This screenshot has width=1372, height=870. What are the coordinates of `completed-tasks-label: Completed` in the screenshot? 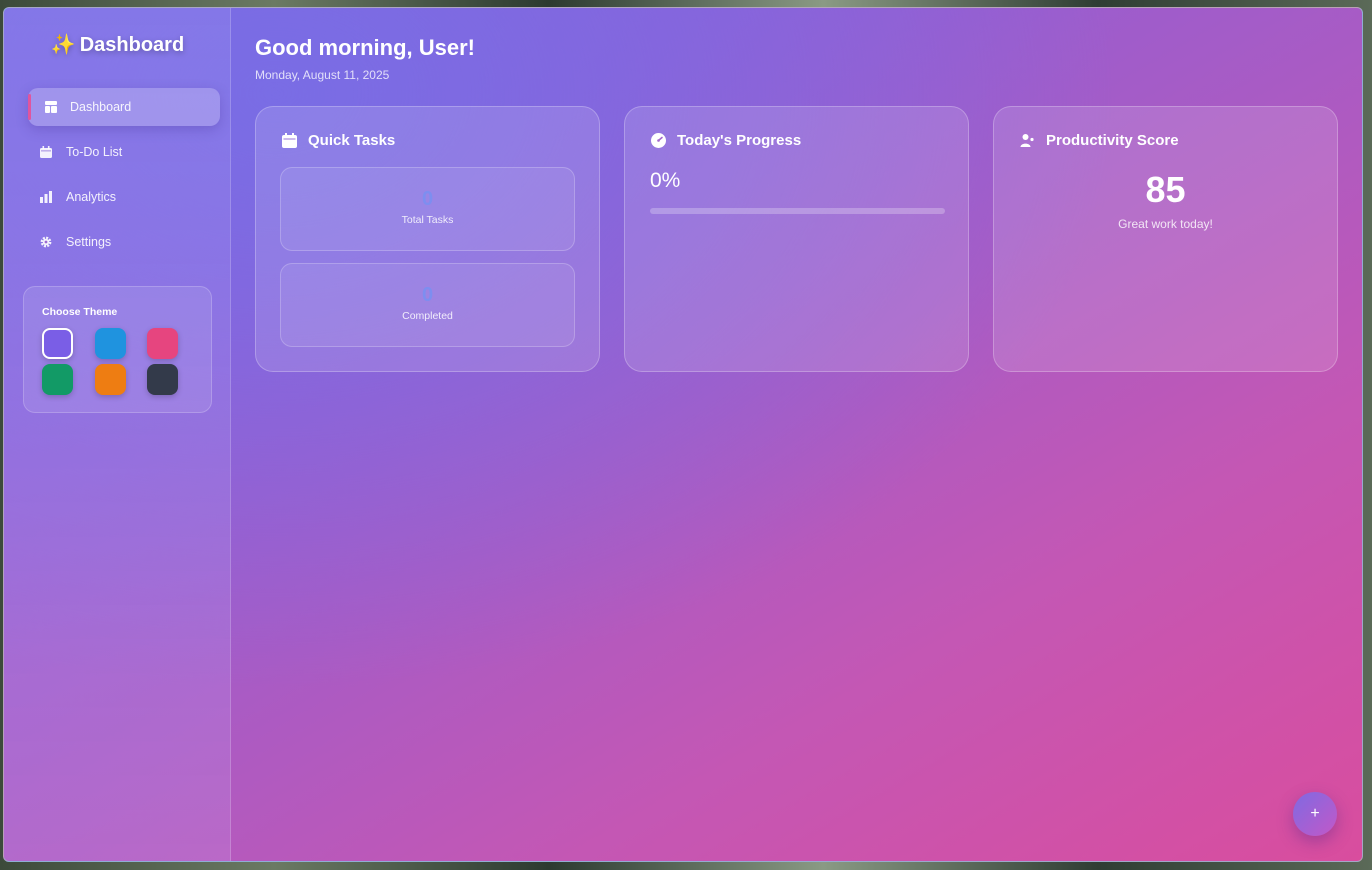 It's located at (427, 316).